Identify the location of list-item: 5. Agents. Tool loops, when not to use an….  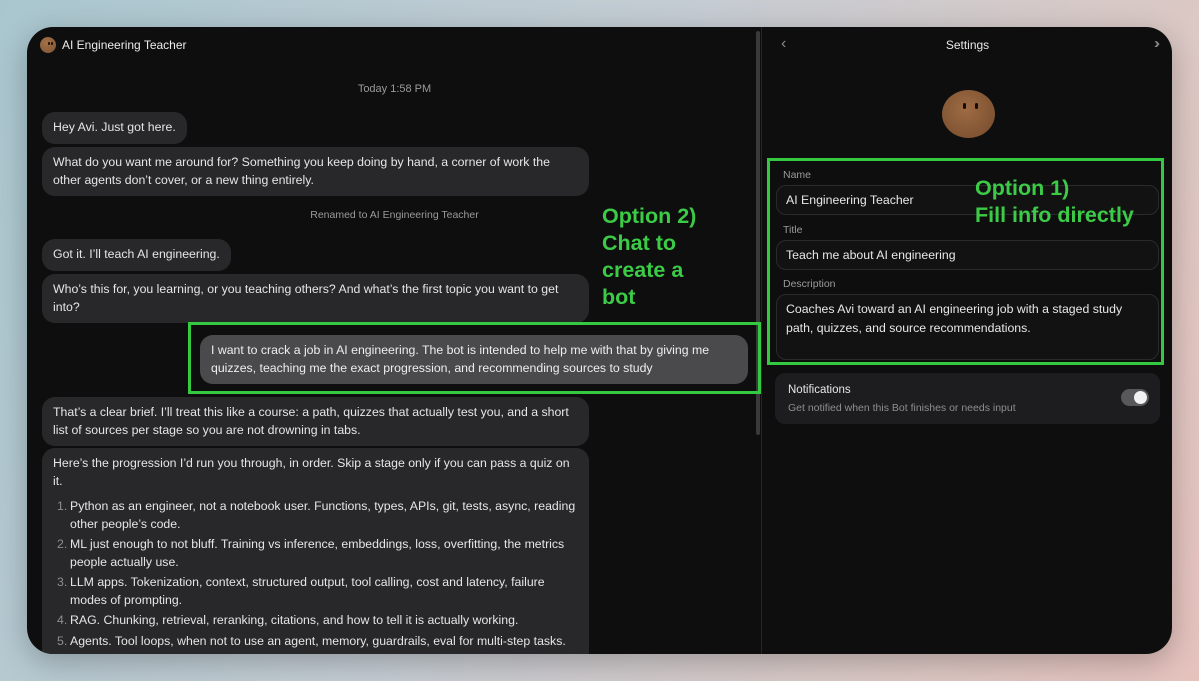
(311, 640).